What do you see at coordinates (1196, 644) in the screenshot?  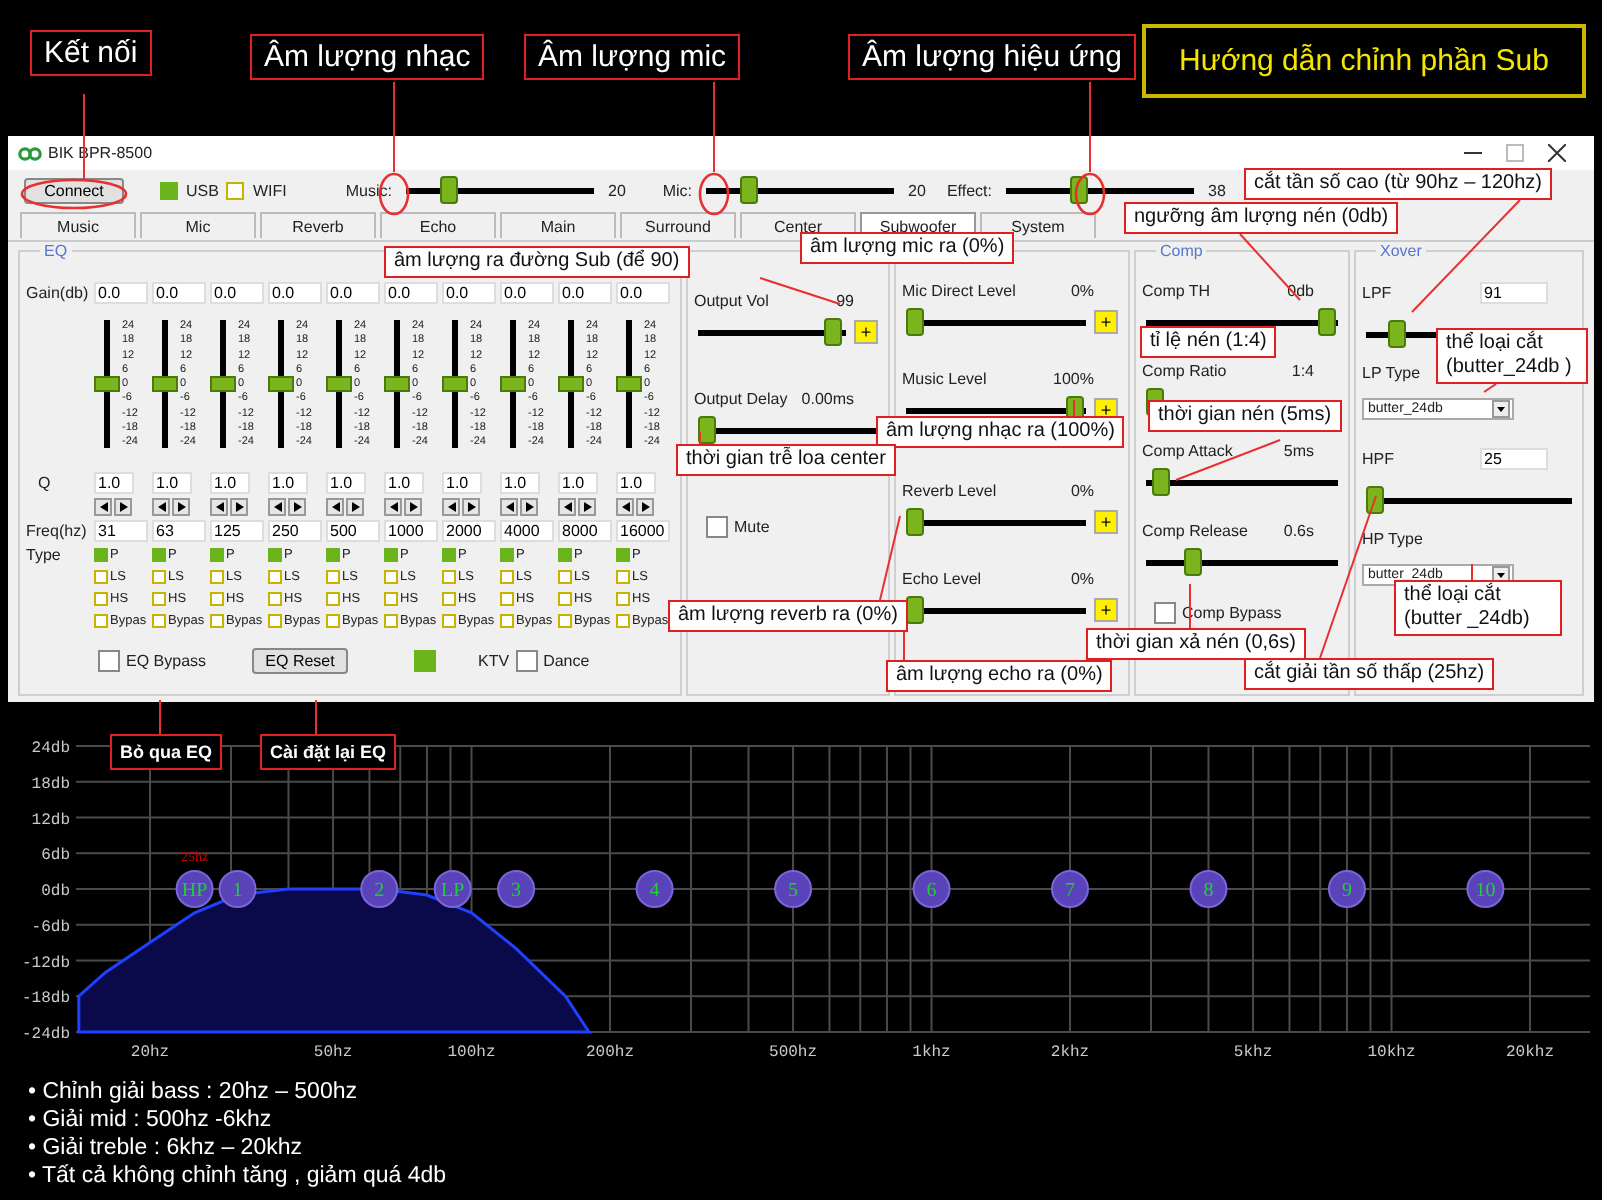 I see `callout-tooltip: thời gian xả nén (0,6s)` at bounding box center [1196, 644].